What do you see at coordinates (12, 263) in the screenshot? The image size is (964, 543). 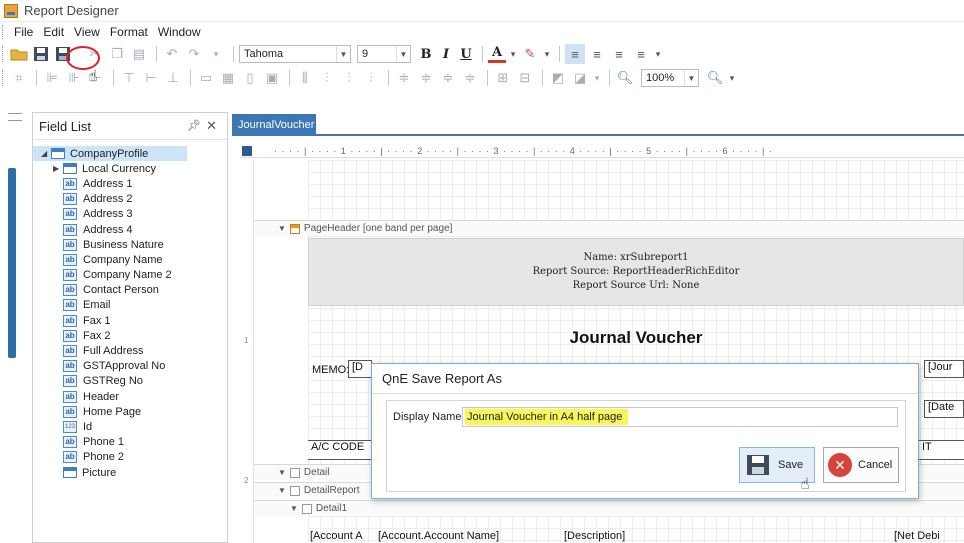 I see `dock-tab` at bounding box center [12, 263].